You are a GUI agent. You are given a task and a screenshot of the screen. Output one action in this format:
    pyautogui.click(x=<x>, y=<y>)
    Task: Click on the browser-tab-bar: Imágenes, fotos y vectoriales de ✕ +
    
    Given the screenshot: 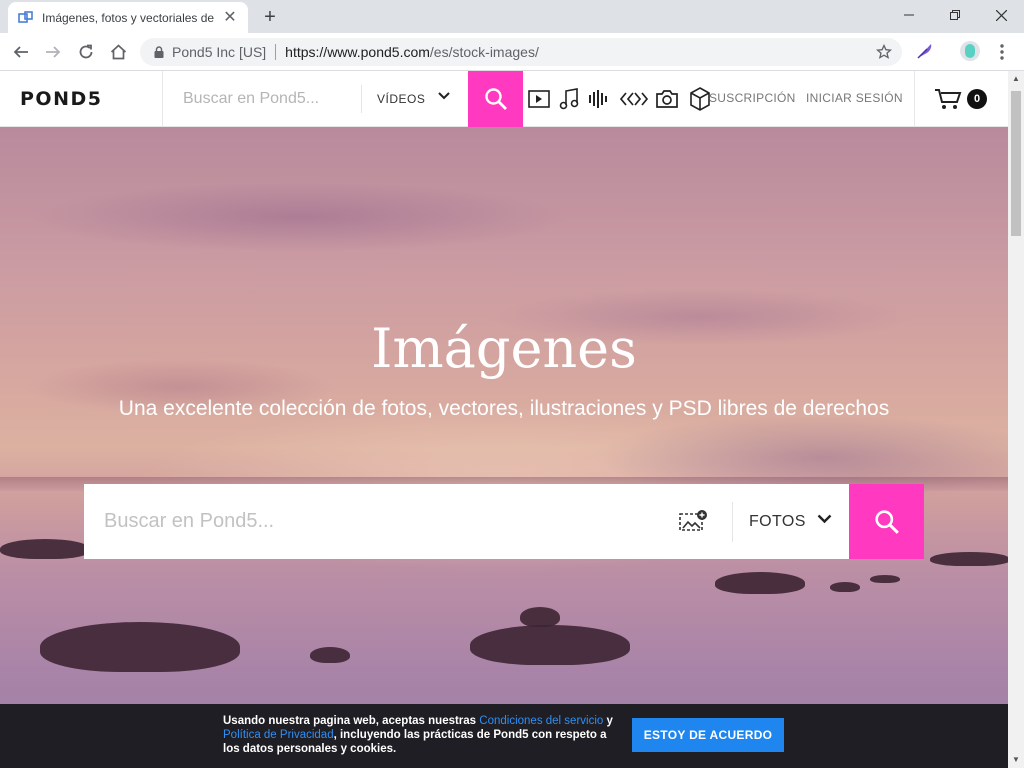 What is the action you would take?
    pyautogui.click(x=512, y=16)
    